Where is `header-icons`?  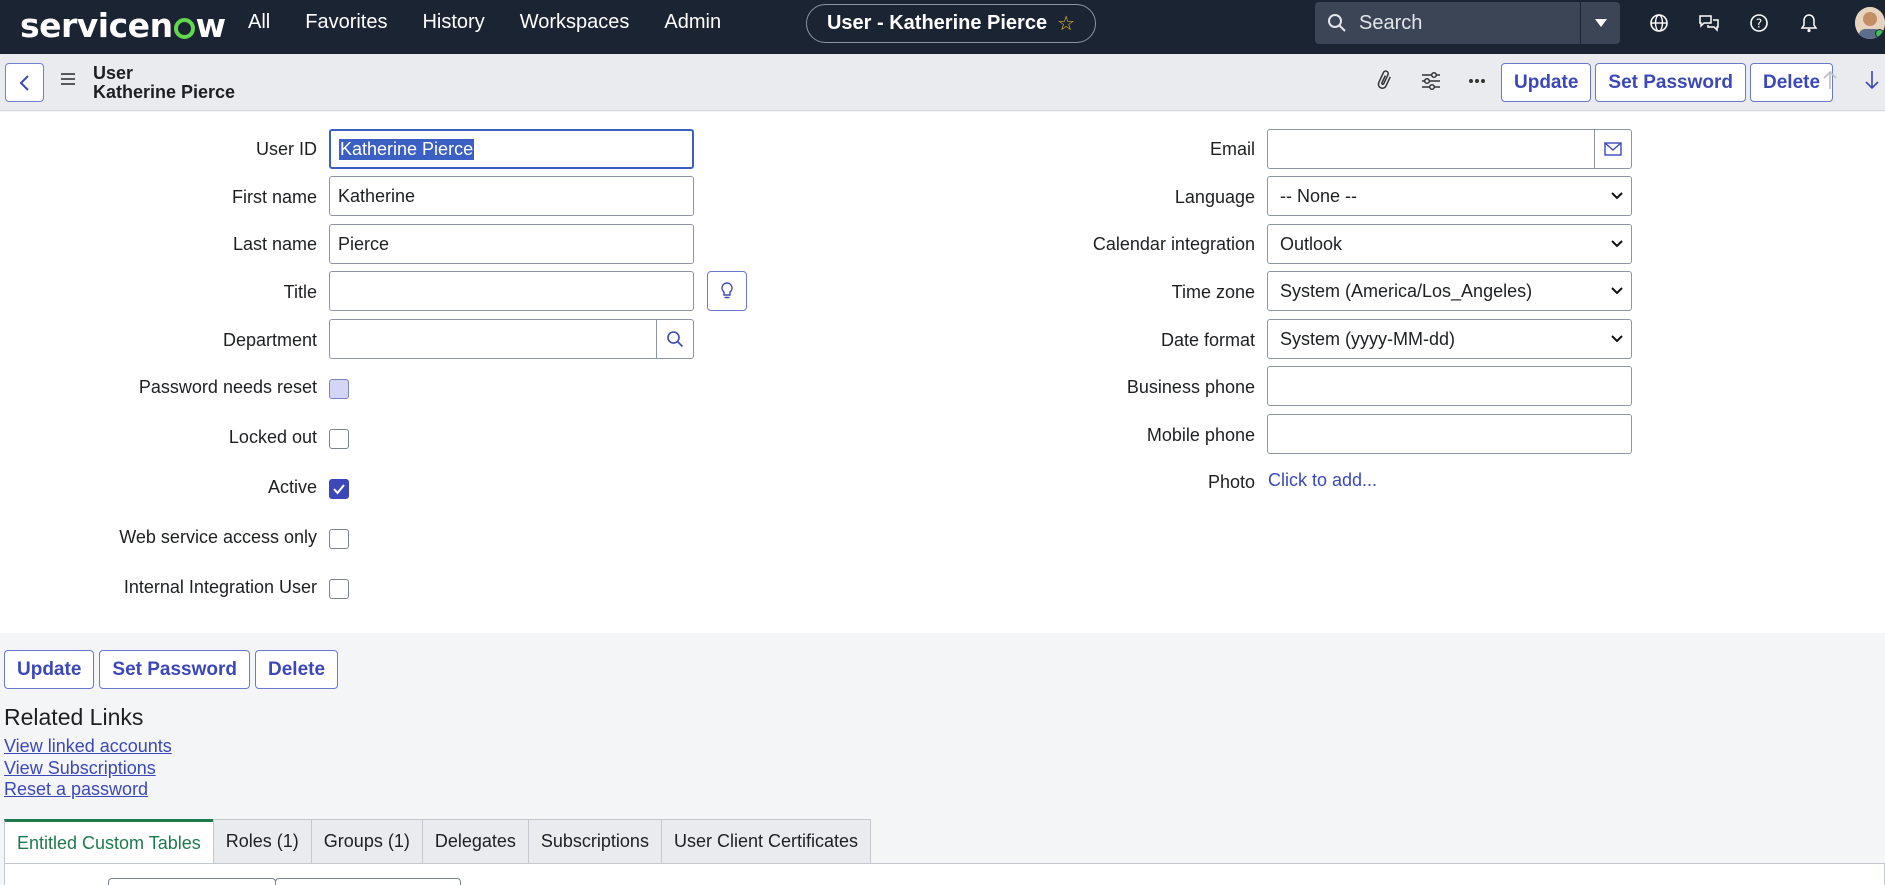 header-icons is located at coordinates (1431, 81).